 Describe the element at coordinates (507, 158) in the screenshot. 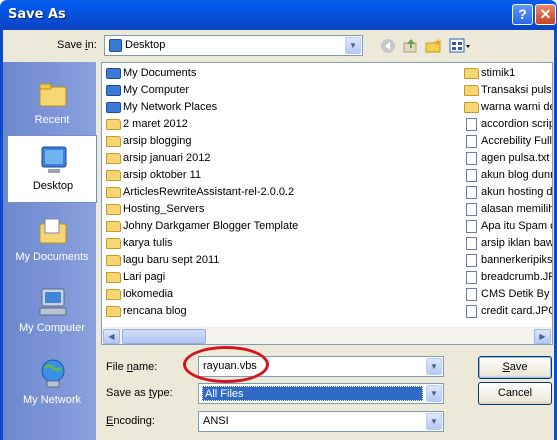

I see `list-item: agen pulsa.txt` at that location.